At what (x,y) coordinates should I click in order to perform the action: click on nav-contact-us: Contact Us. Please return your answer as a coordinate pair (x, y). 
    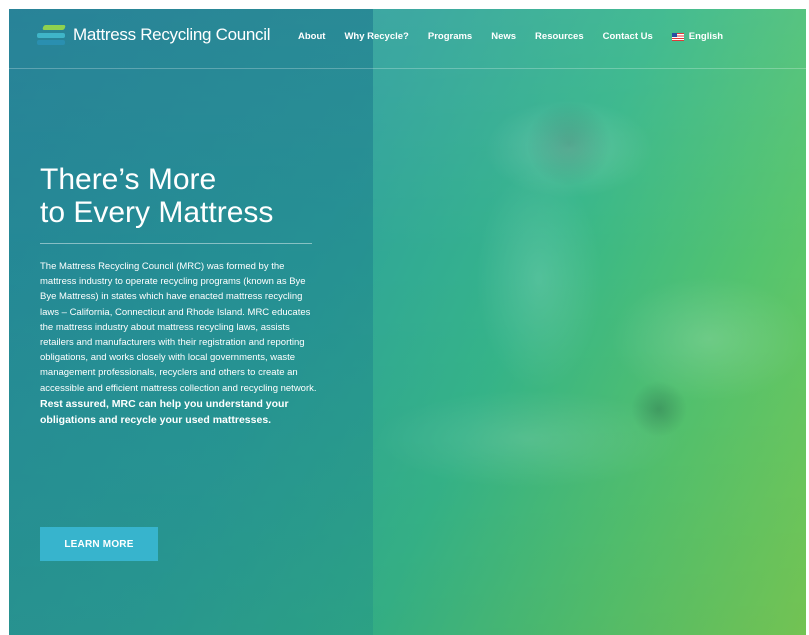
    Looking at the image, I should click on (628, 36).